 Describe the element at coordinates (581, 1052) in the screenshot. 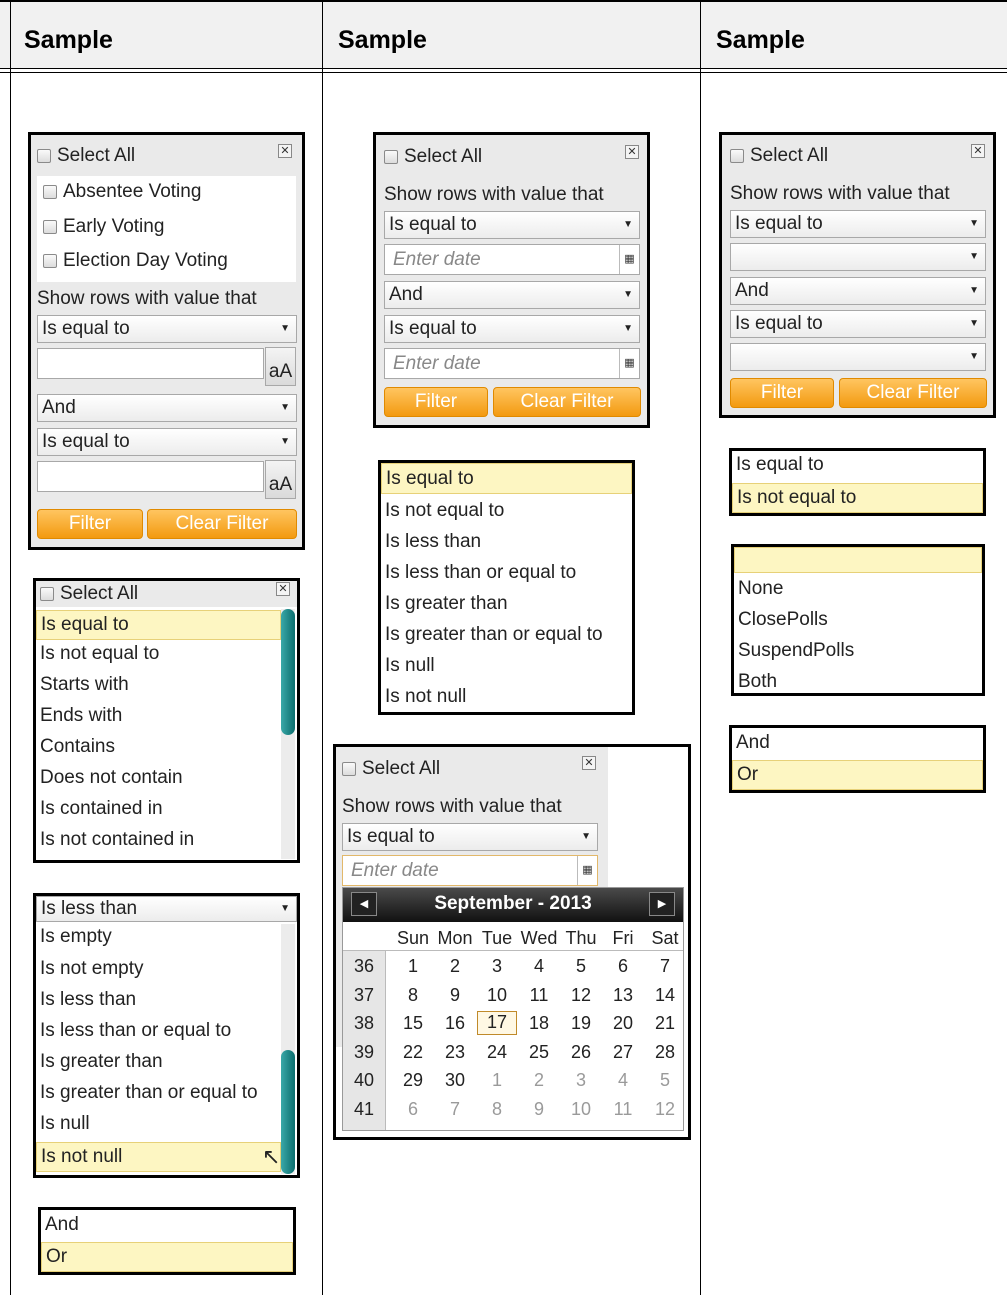

I see `calendar-date: 26` at that location.